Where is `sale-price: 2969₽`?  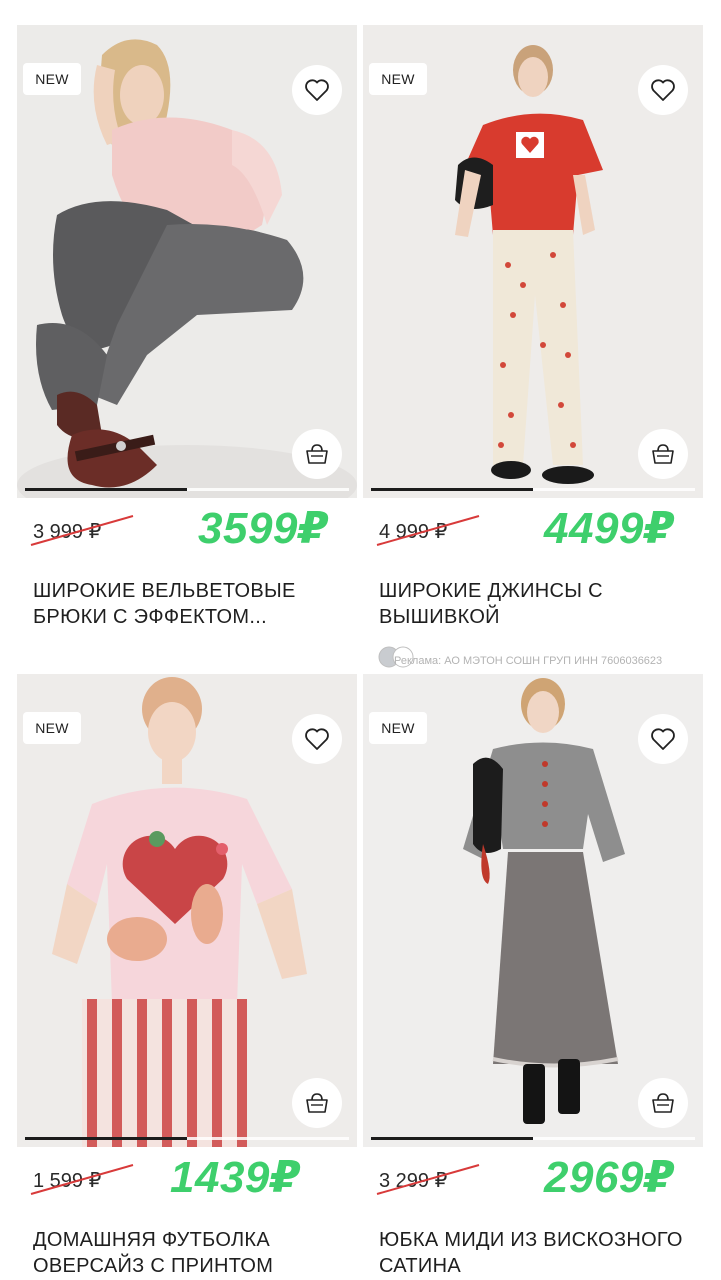 sale-price: 2969₽ is located at coordinates (609, 1177).